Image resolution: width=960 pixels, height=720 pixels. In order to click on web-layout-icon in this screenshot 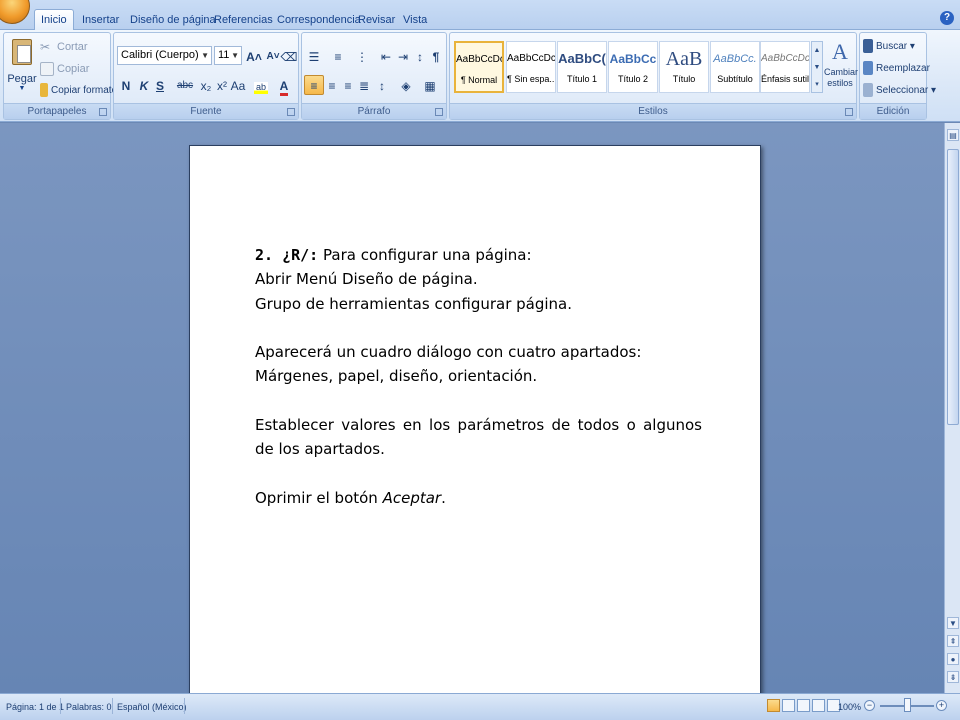, I will do `click(803, 705)`.